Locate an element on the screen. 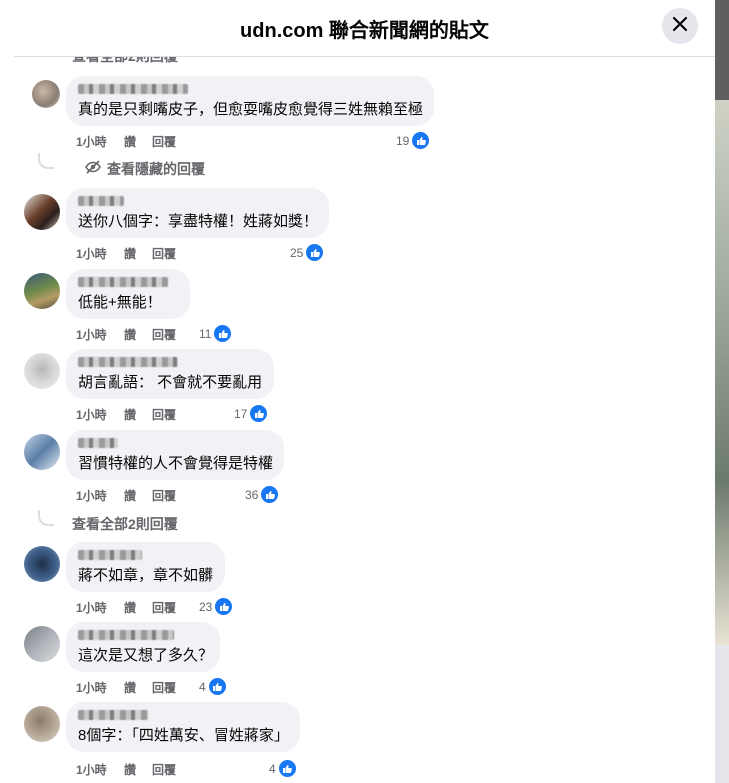 The width and height of the screenshot is (729, 783). comment-bubble: 蔣不如章，章不如髒 is located at coordinates (145, 567).